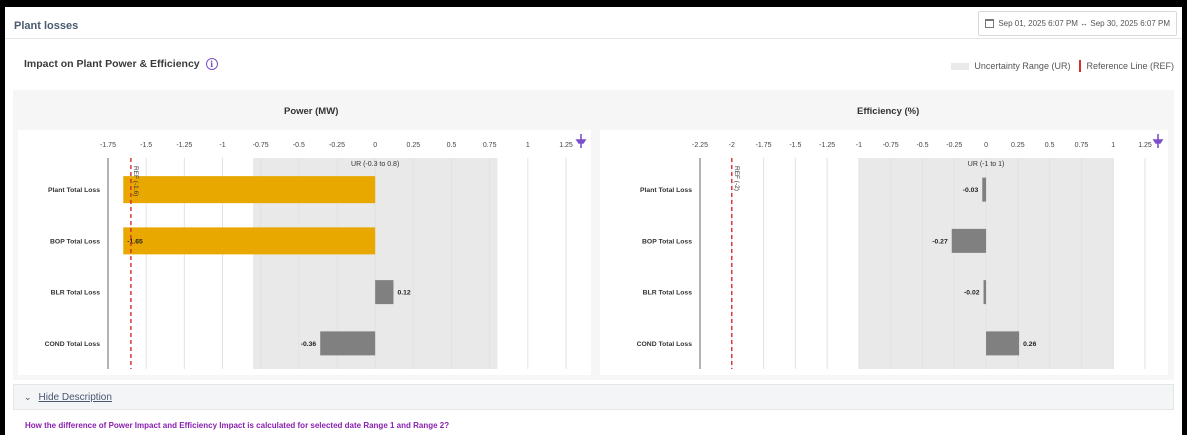 This screenshot has width=1187, height=435. What do you see at coordinates (972, 293) in the screenshot?
I see `value-label: -0.02` at bounding box center [972, 293].